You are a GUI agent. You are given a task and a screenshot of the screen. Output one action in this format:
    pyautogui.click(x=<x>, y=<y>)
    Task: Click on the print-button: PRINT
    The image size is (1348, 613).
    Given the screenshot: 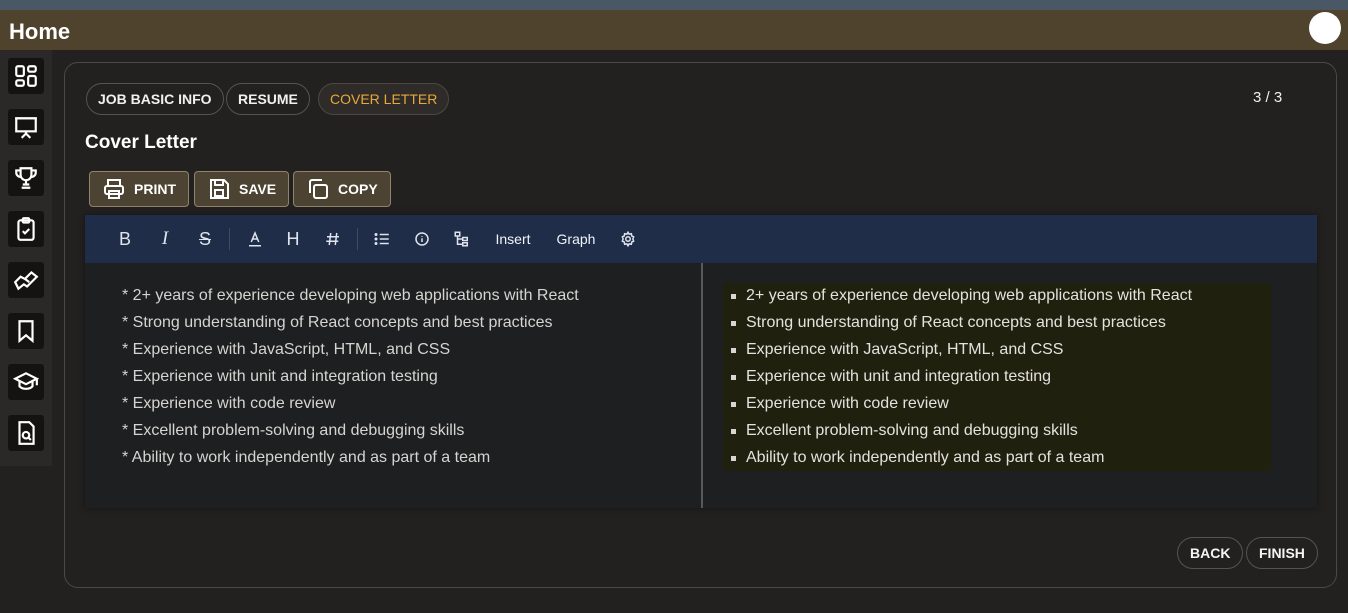 What is the action you would take?
    pyautogui.click(x=139, y=189)
    